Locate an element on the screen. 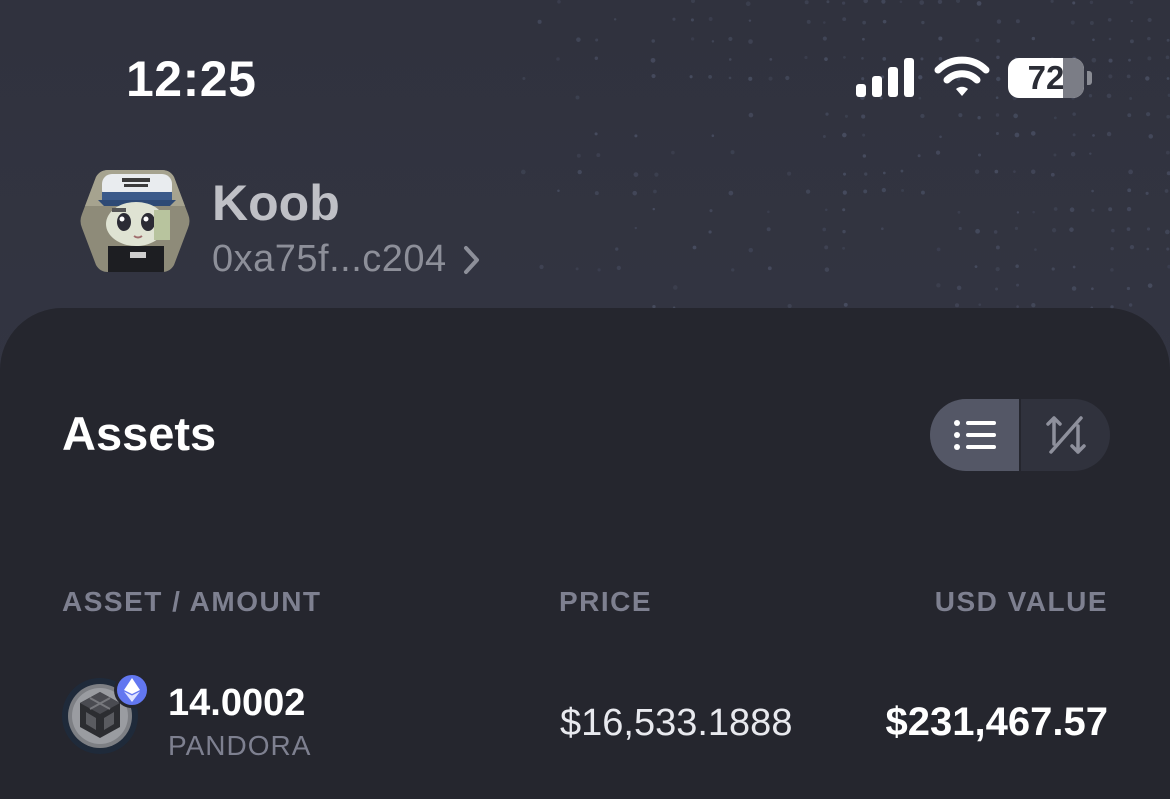 The image size is (1170, 799). battery-tip is located at coordinates (1089, 78).